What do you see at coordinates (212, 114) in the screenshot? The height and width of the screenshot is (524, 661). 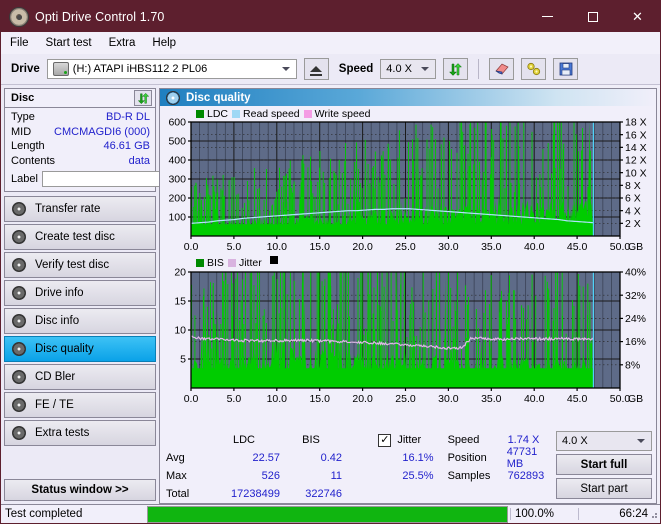 I see `legend-item-ldc: LDC` at bounding box center [212, 114].